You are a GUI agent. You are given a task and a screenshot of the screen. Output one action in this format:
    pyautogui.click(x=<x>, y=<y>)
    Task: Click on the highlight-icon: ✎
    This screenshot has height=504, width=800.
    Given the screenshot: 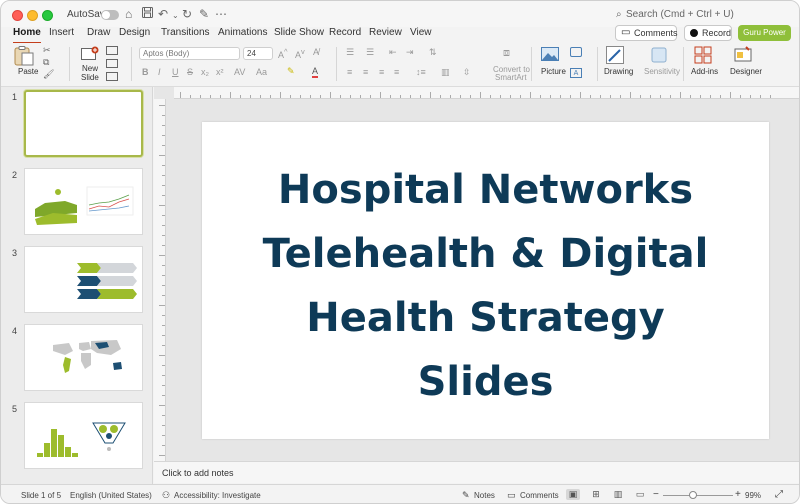 What is the action you would take?
    pyautogui.click(x=291, y=71)
    